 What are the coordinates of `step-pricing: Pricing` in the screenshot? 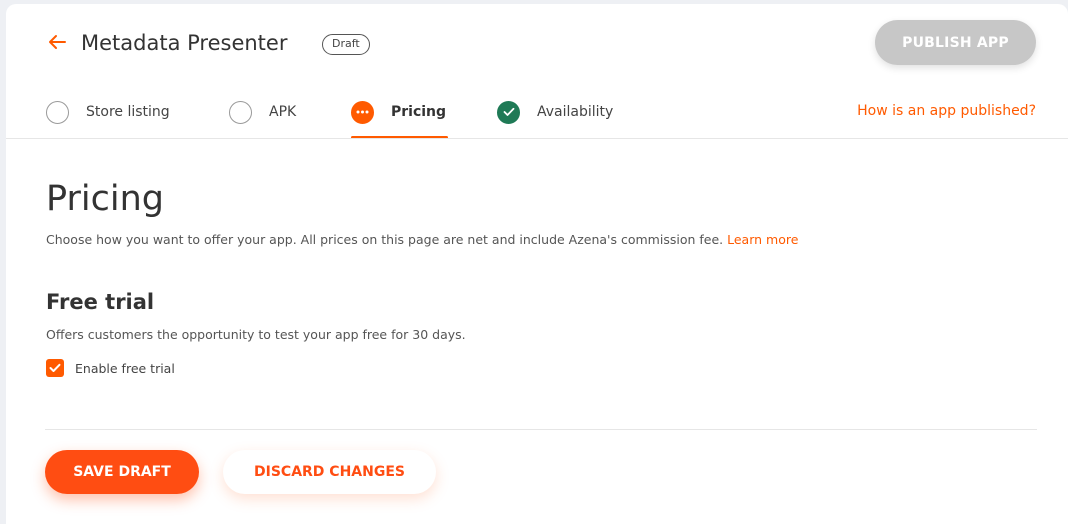 It's located at (398, 112).